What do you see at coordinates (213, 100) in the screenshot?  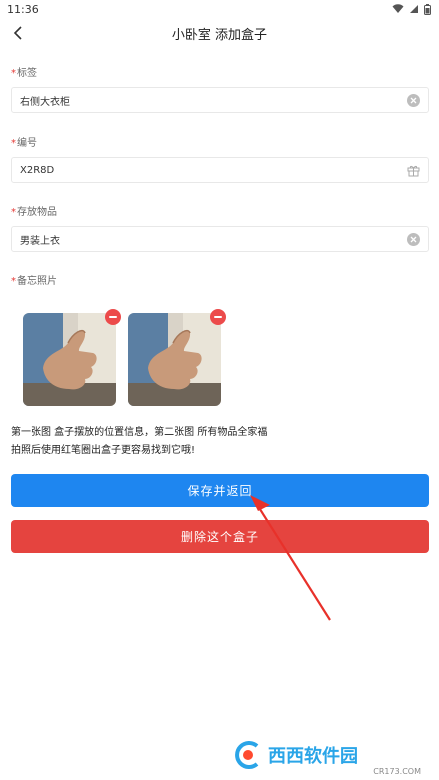 I see `tag-input` at bounding box center [213, 100].